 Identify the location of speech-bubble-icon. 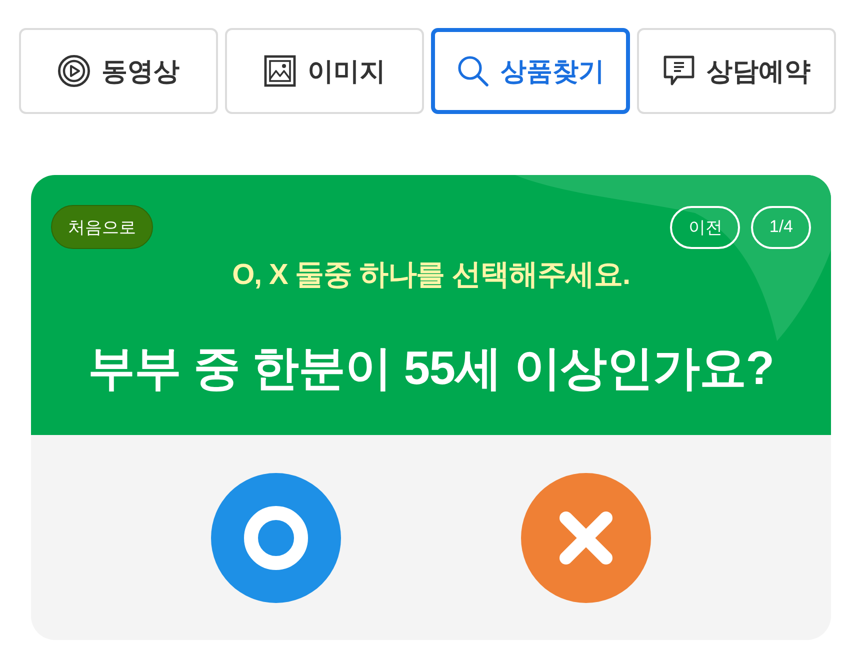
(678, 71).